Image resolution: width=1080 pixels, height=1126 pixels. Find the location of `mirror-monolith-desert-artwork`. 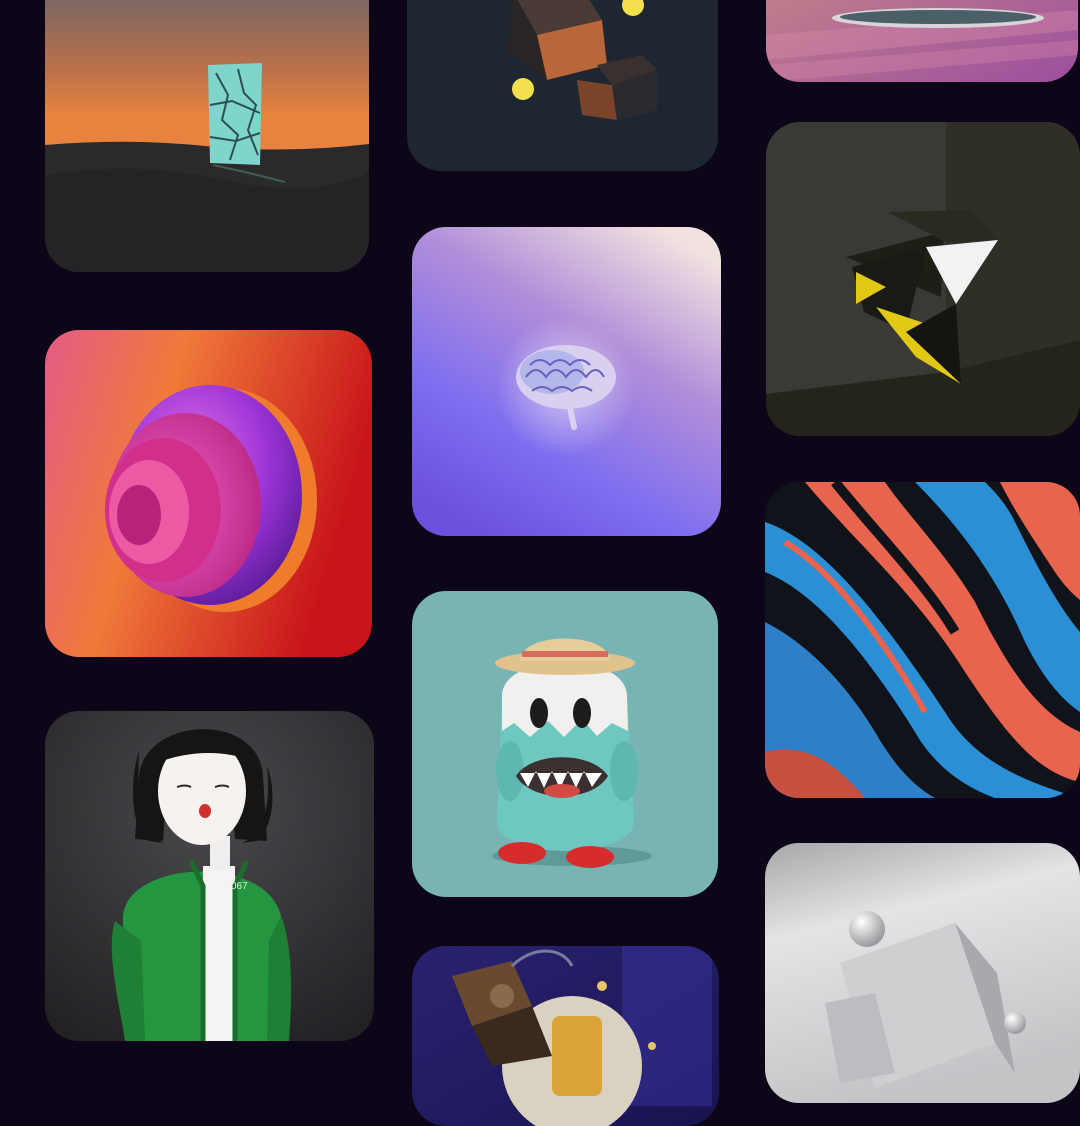

mirror-monolith-desert-artwork is located at coordinates (207, 136).